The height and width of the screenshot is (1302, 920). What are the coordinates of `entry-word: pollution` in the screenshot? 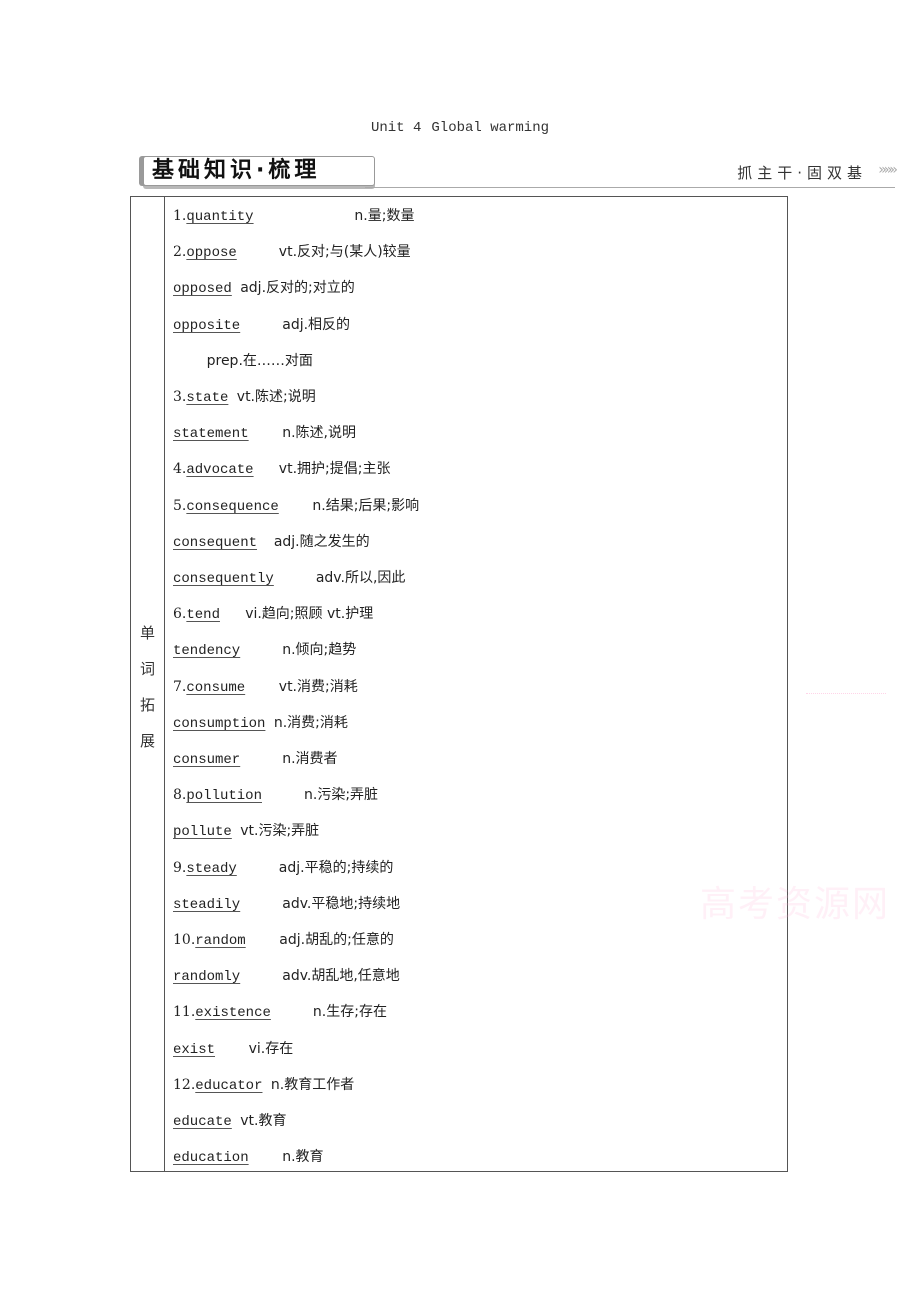 It's located at (224, 796).